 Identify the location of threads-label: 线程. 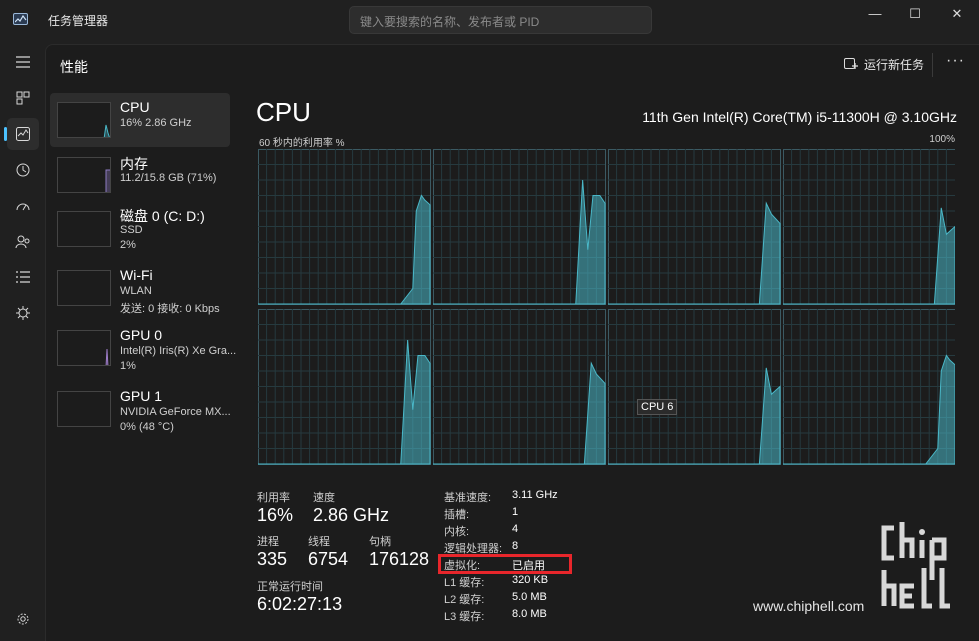
(319, 542).